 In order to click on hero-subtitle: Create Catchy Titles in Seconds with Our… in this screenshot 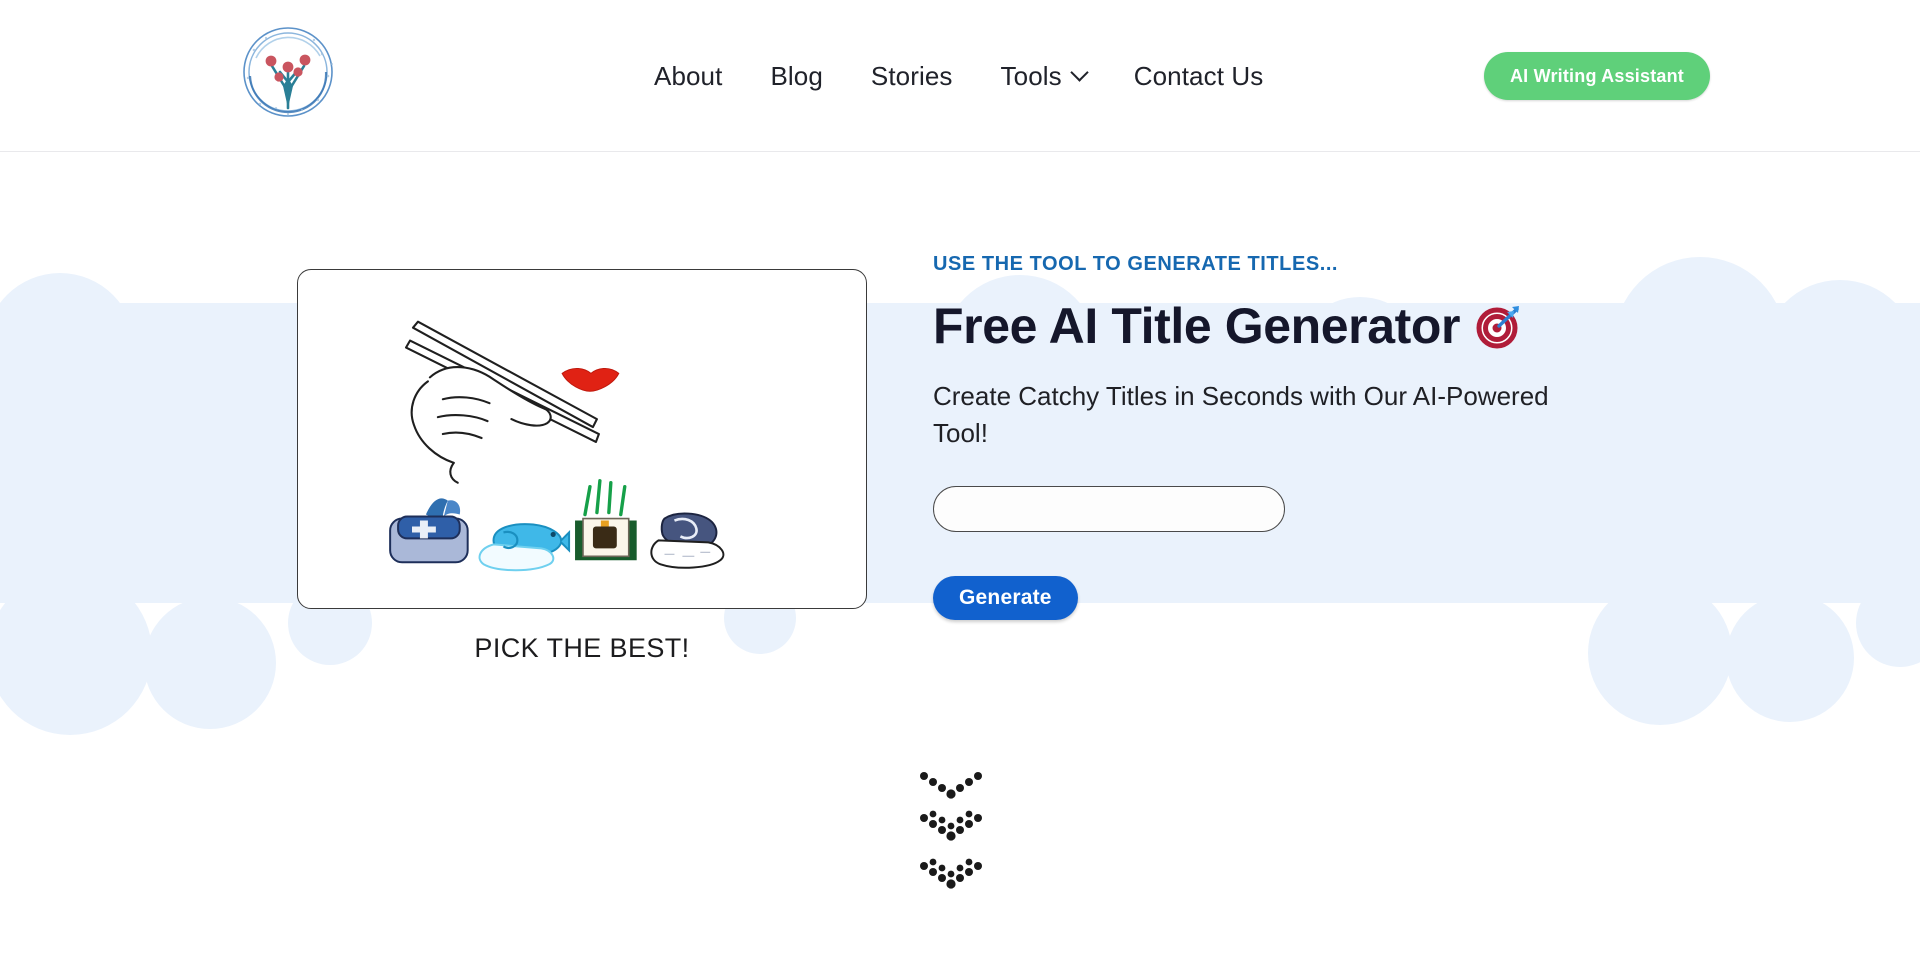, I will do `click(1241, 414)`.